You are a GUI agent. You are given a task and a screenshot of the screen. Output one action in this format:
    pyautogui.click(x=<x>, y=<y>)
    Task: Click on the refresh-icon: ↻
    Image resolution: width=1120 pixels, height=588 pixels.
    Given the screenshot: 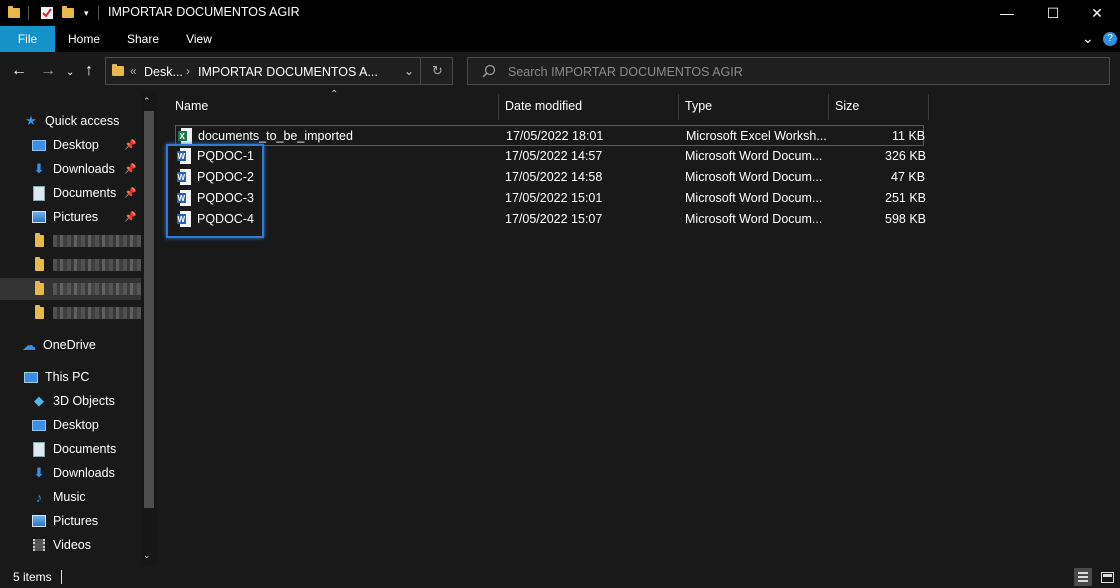 What is the action you would take?
    pyautogui.click(x=437, y=71)
    